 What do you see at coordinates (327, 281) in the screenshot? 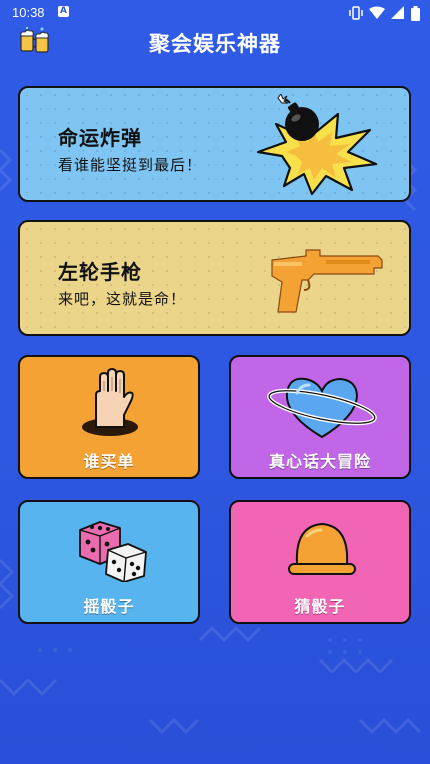
I see `gun-icon` at bounding box center [327, 281].